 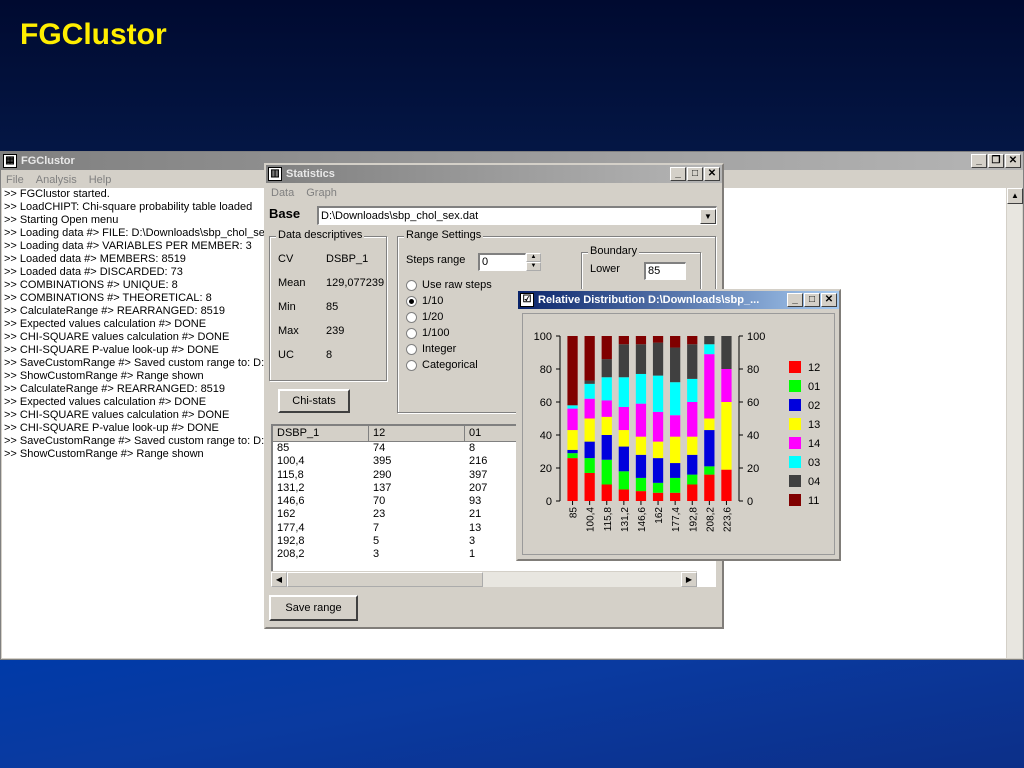 What do you see at coordinates (424, 317) in the screenshot?
I see `range-option-radio: 1/20` at bounding box center [424, 317].